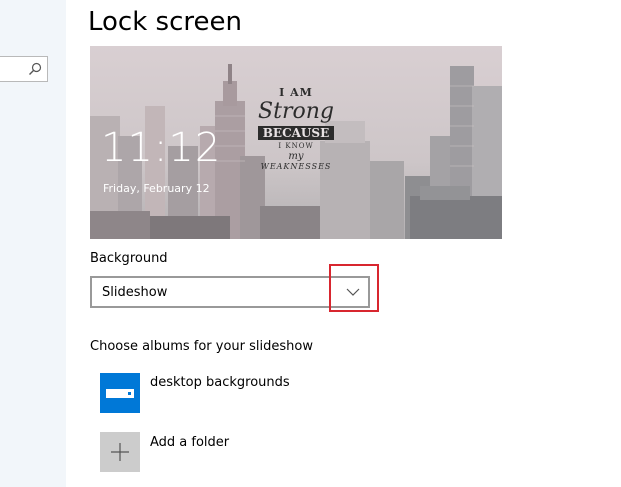  What do you see at coordinates (33, 243) in the screenshot?
I see `sidebar` at bounding box center [33, 243].